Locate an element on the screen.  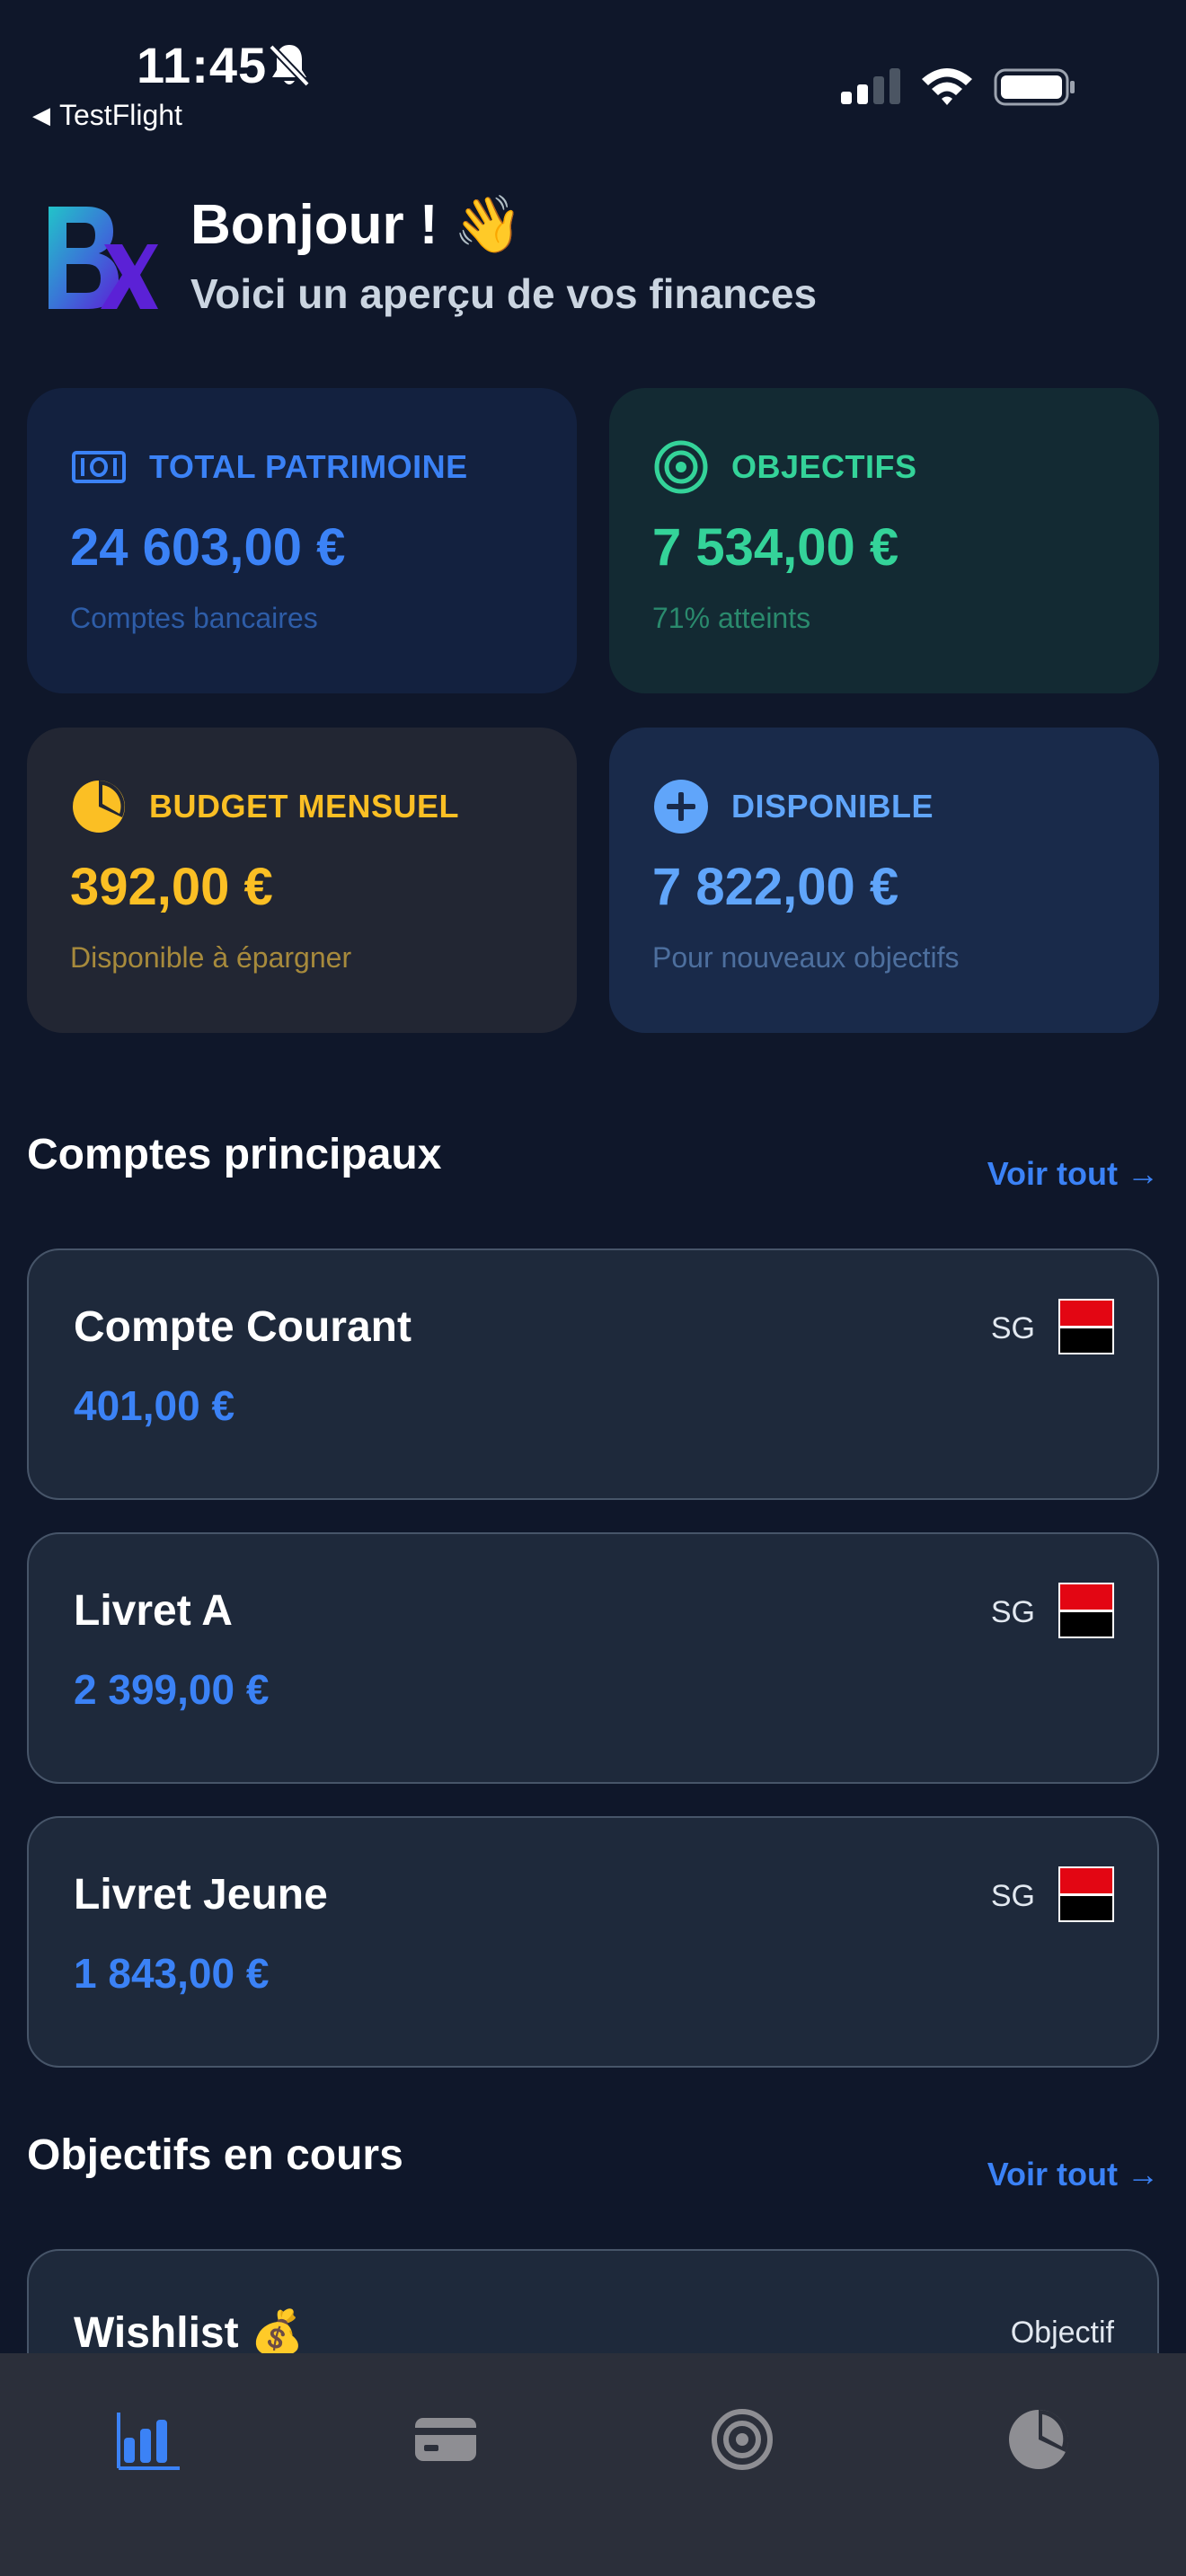
bell-off-icon is located at coordinates (289, 65).